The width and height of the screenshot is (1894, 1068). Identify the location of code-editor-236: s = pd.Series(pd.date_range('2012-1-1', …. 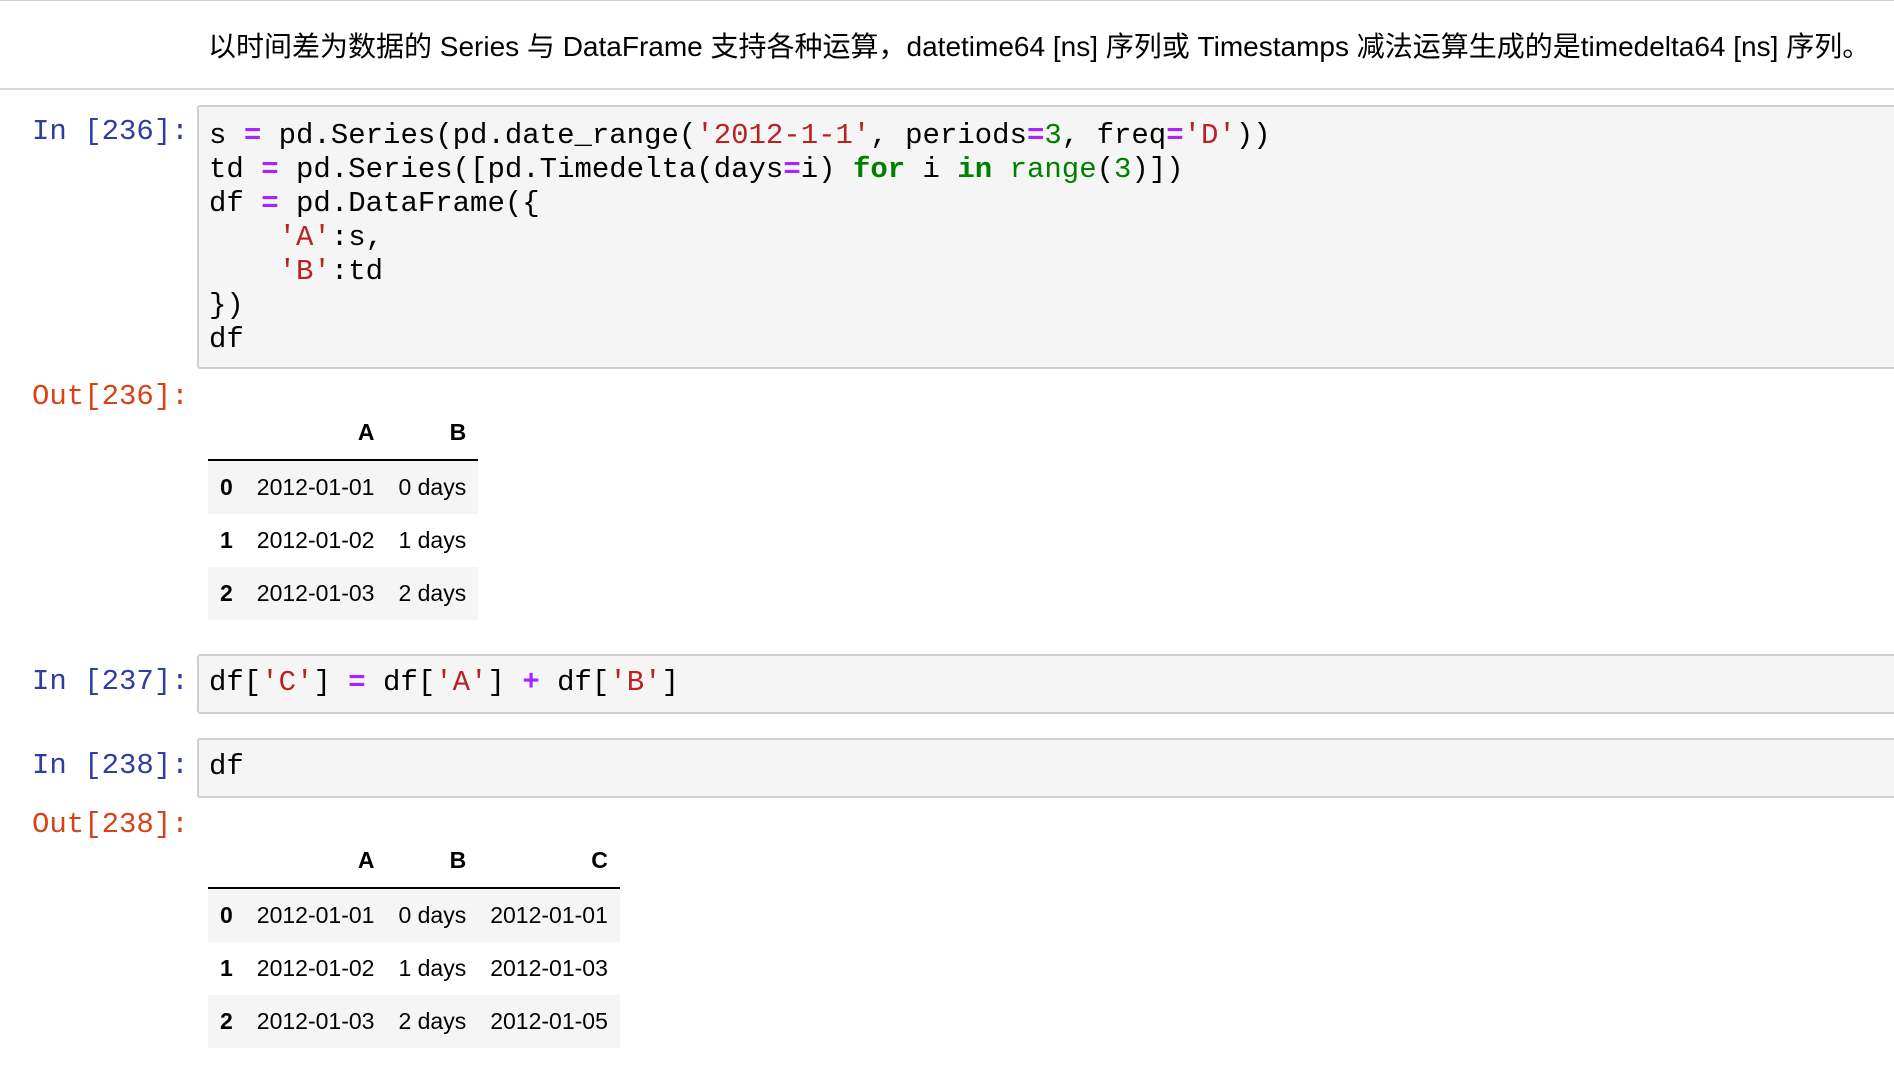
(740, 238).